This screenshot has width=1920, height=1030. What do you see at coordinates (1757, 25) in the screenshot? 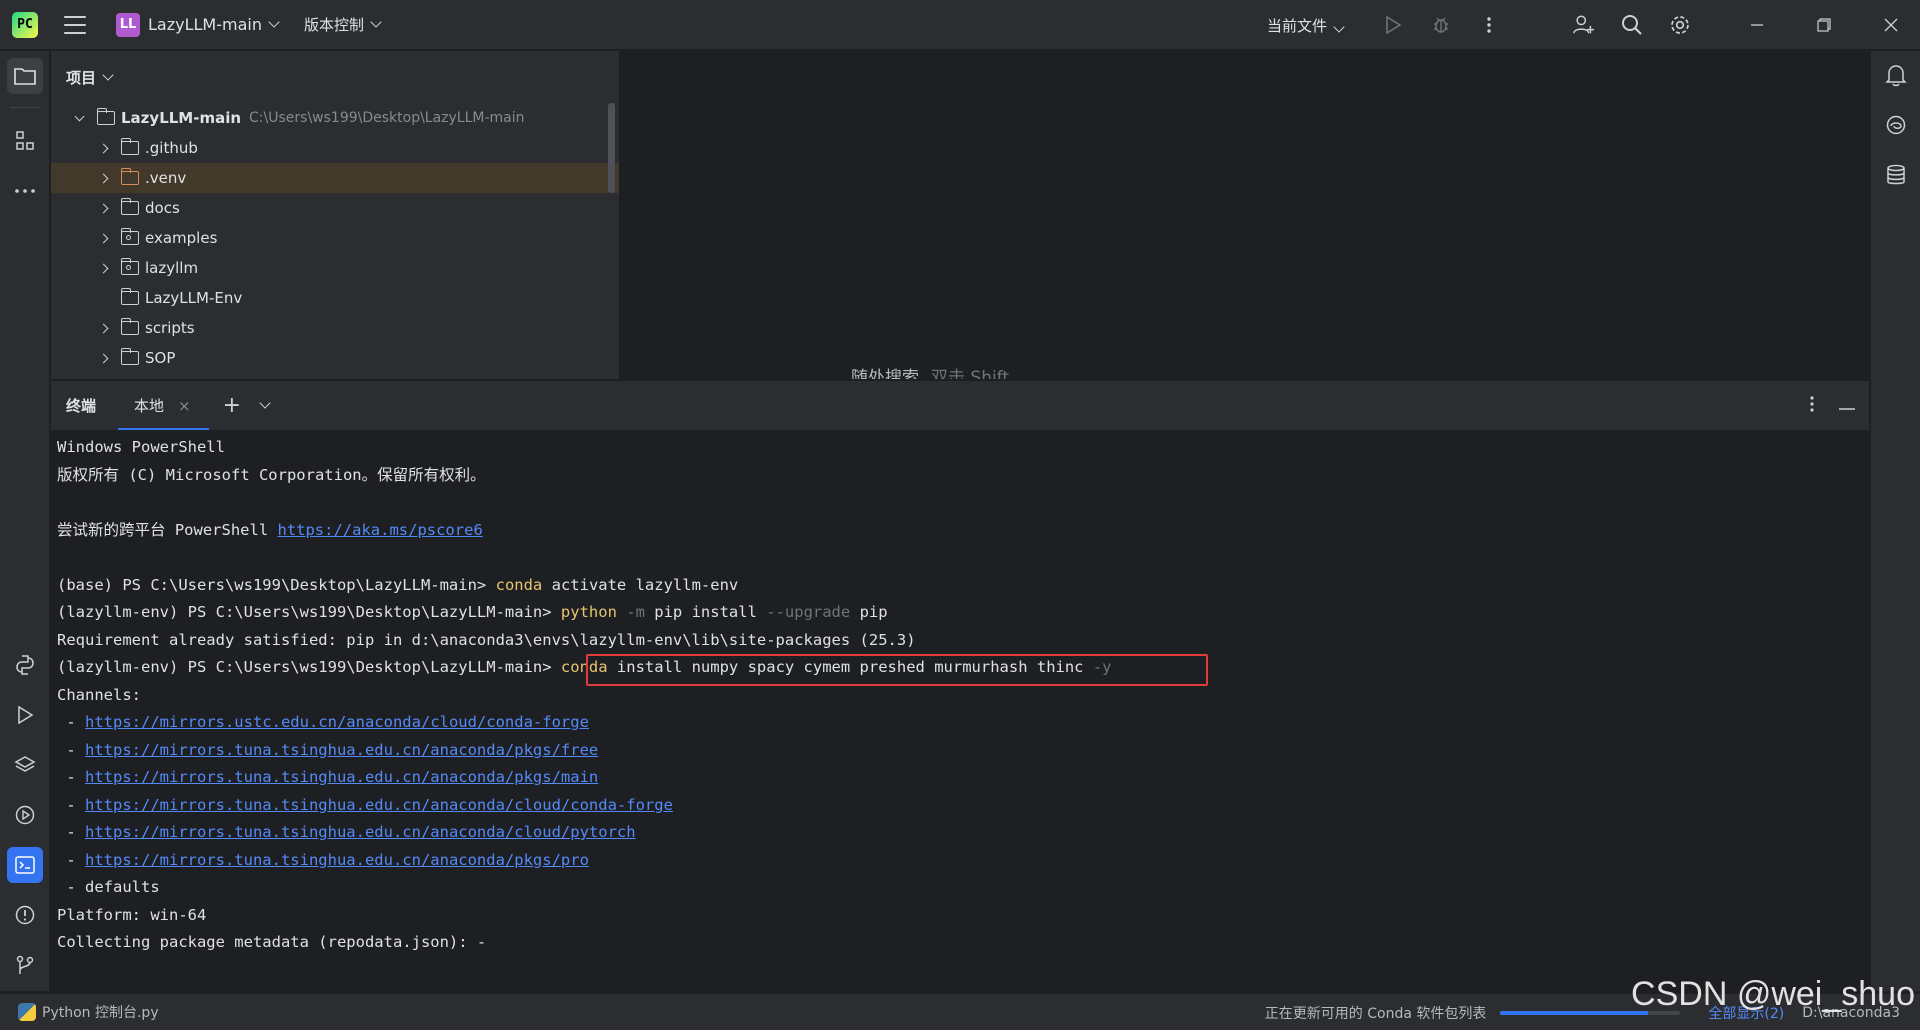
I see `minimize-icon` at bounding box center [1757, 25].